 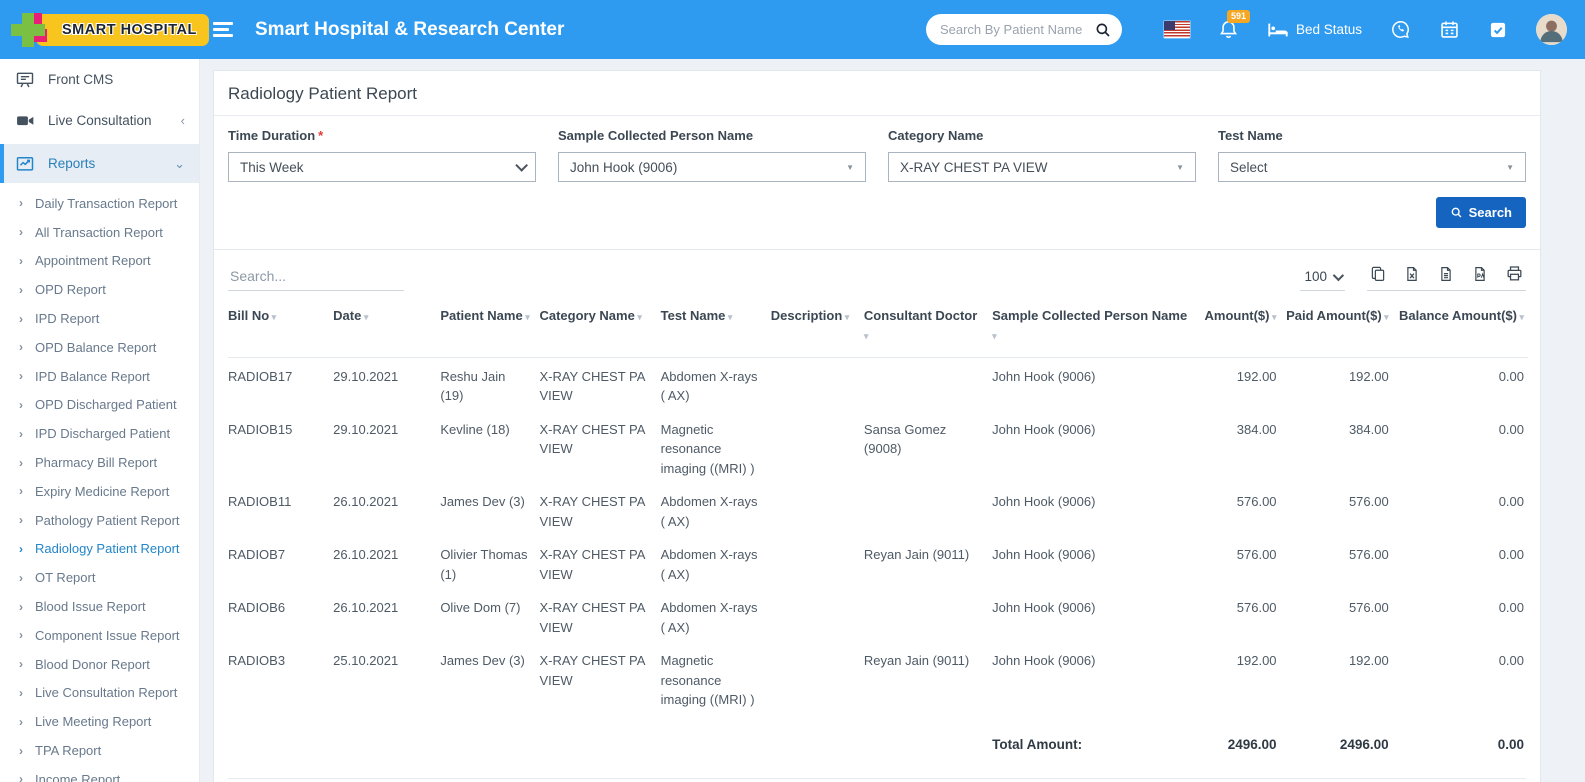 I want to click on task-check-icon, so click(x=1498, y=30).